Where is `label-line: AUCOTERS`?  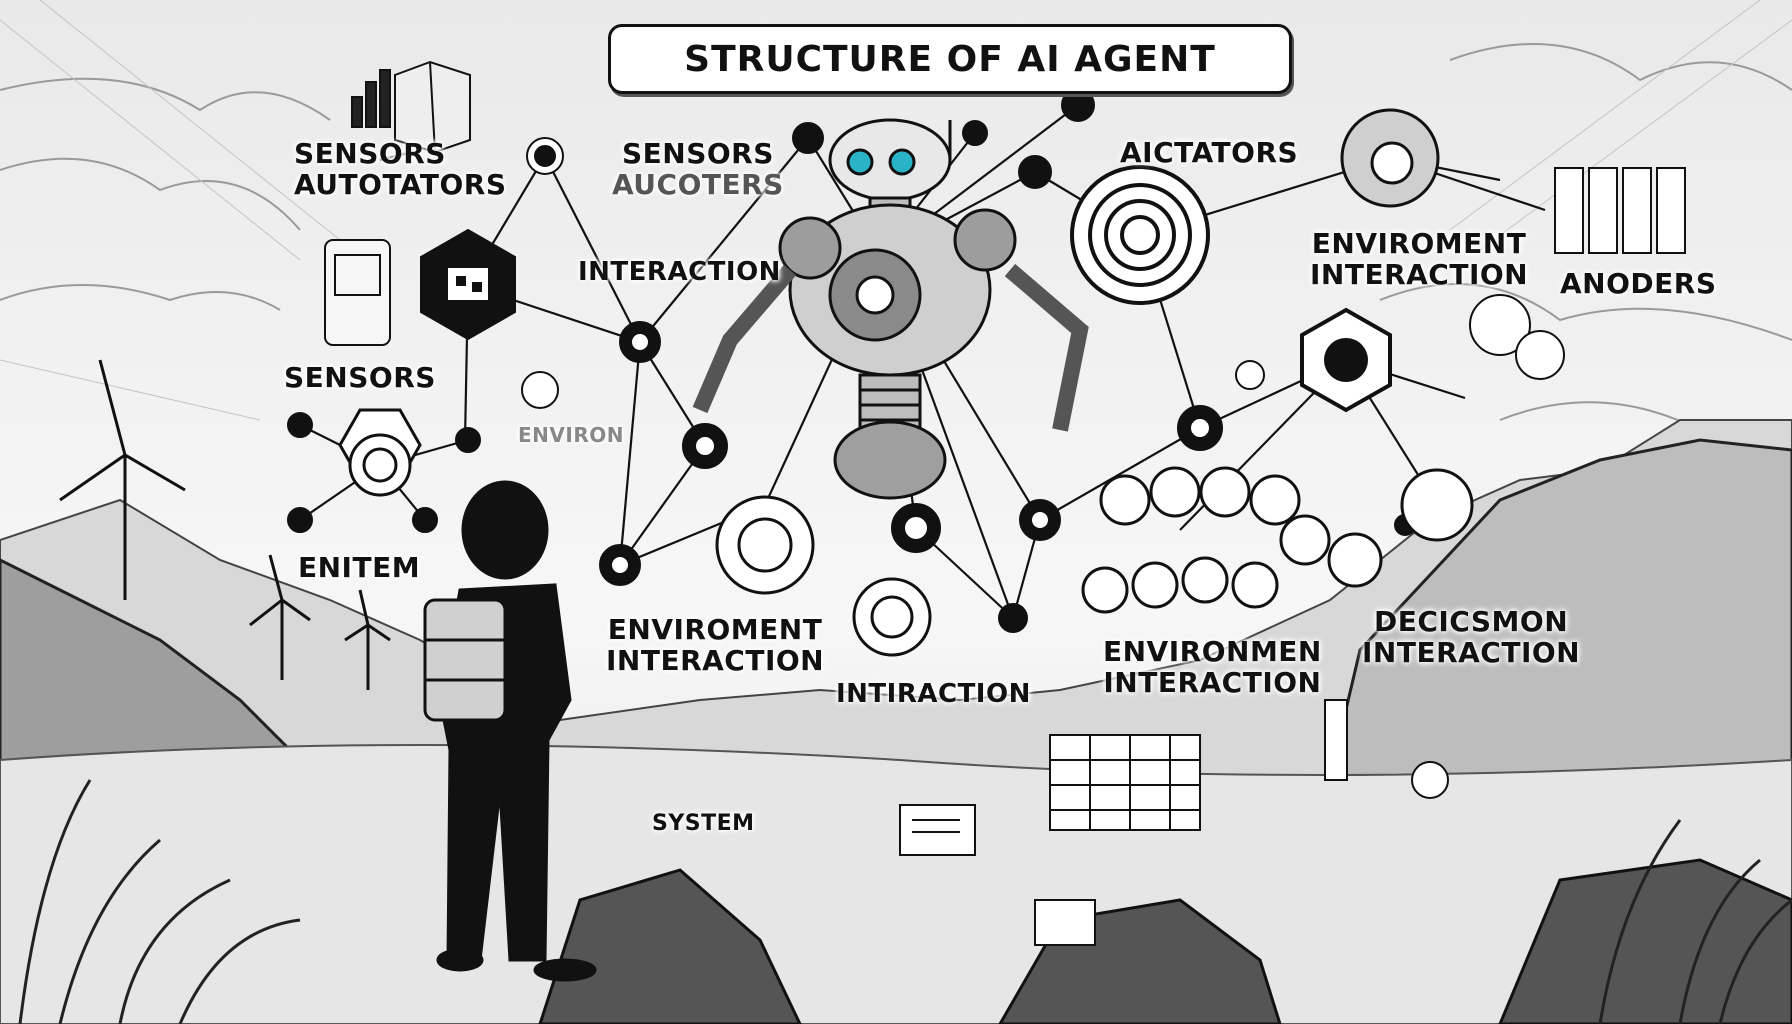 label-line: AUCOTERS is located at coordinates (698, 185).